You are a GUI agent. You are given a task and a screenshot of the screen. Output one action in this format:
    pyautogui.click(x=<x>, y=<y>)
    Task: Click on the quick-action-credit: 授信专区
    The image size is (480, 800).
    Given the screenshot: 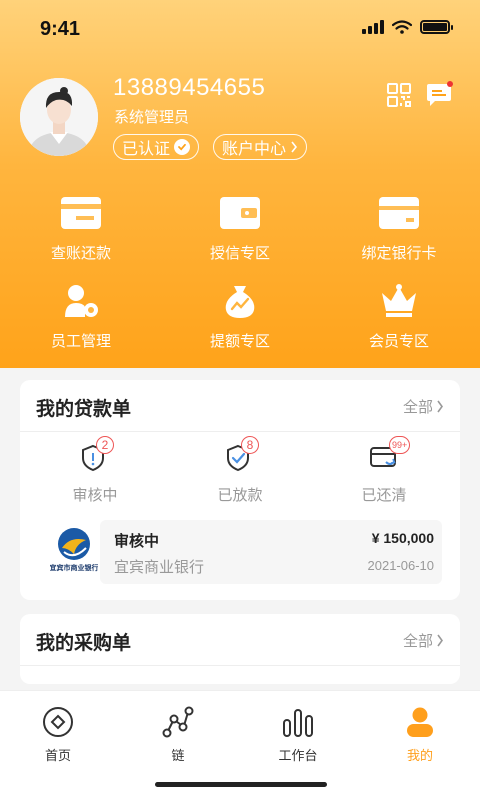 What is the action you would take?
    pyautogui.click(x=240, y=227)
    